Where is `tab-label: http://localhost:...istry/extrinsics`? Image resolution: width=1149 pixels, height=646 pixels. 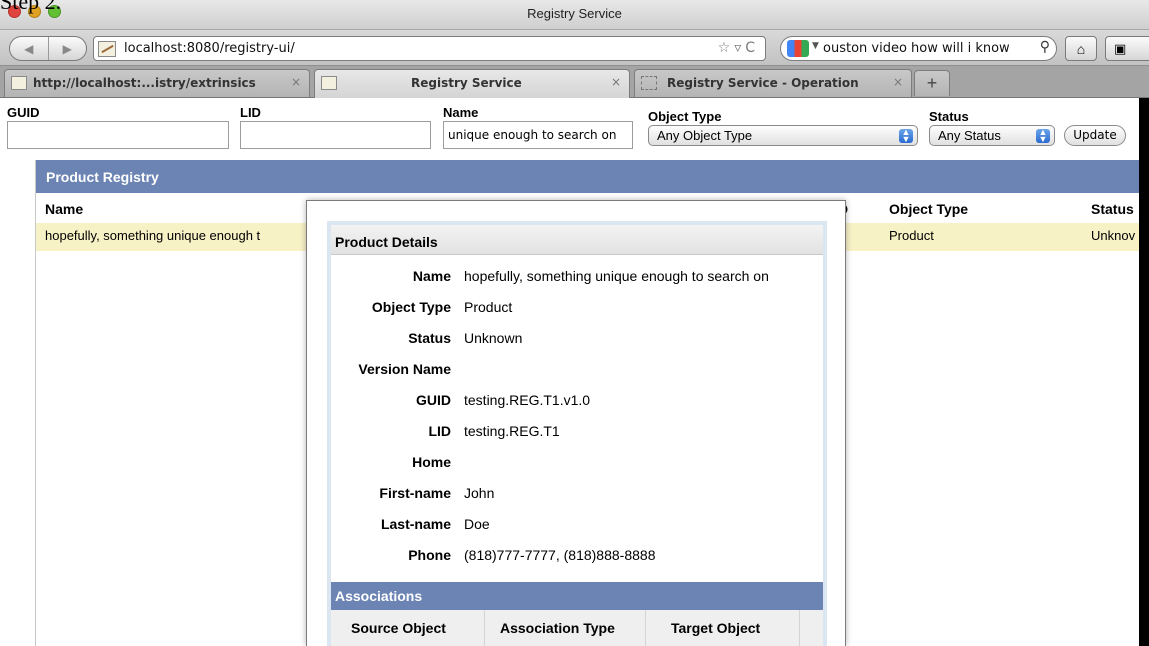
tab-label: http://localhost:...istry/extrinsics is located at coordinates (144, 83).